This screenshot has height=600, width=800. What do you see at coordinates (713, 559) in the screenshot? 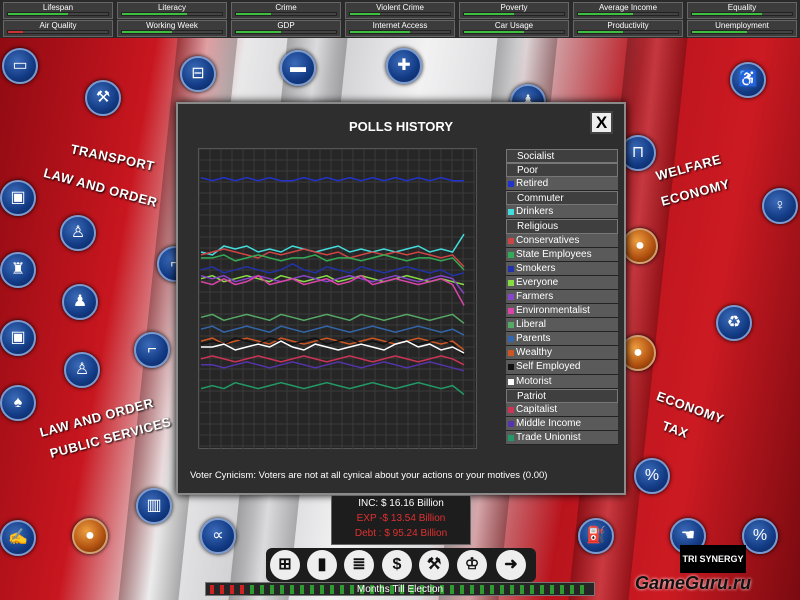
I see `tri-synergy-logo: TRI SYNERGY` at bounding box center [713, 559].